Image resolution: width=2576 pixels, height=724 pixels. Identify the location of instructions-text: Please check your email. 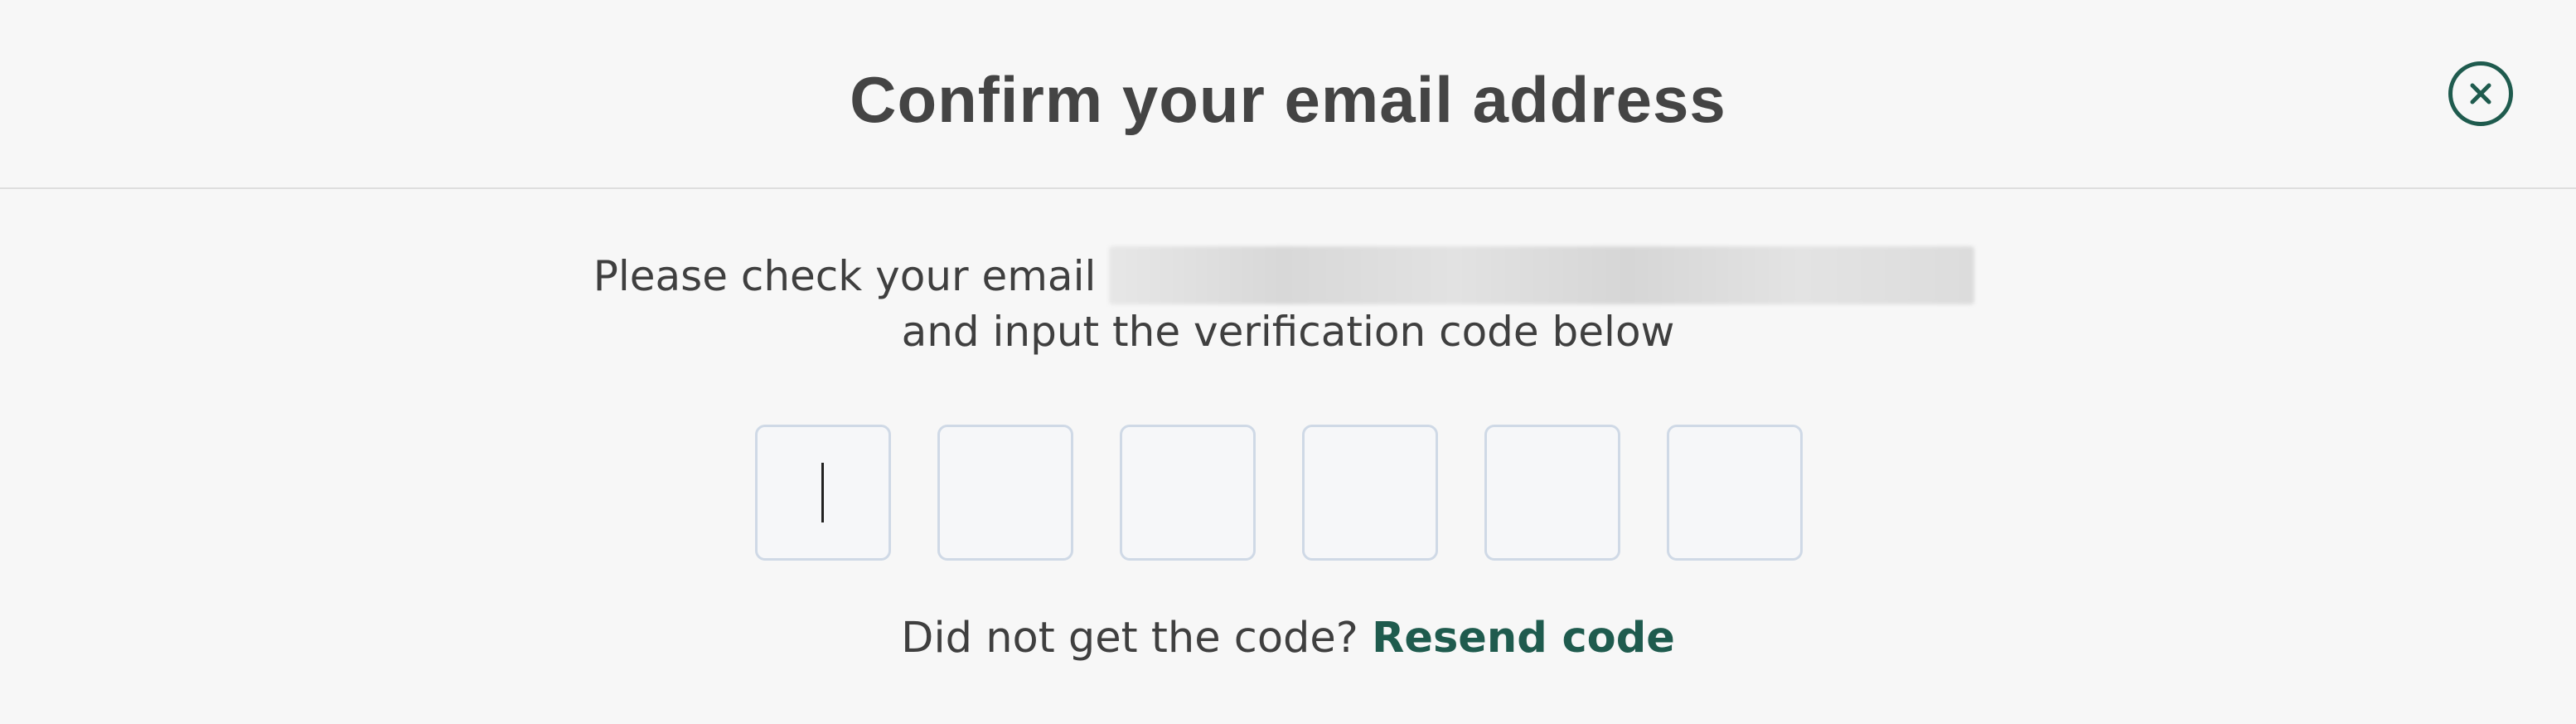
(845, 276).